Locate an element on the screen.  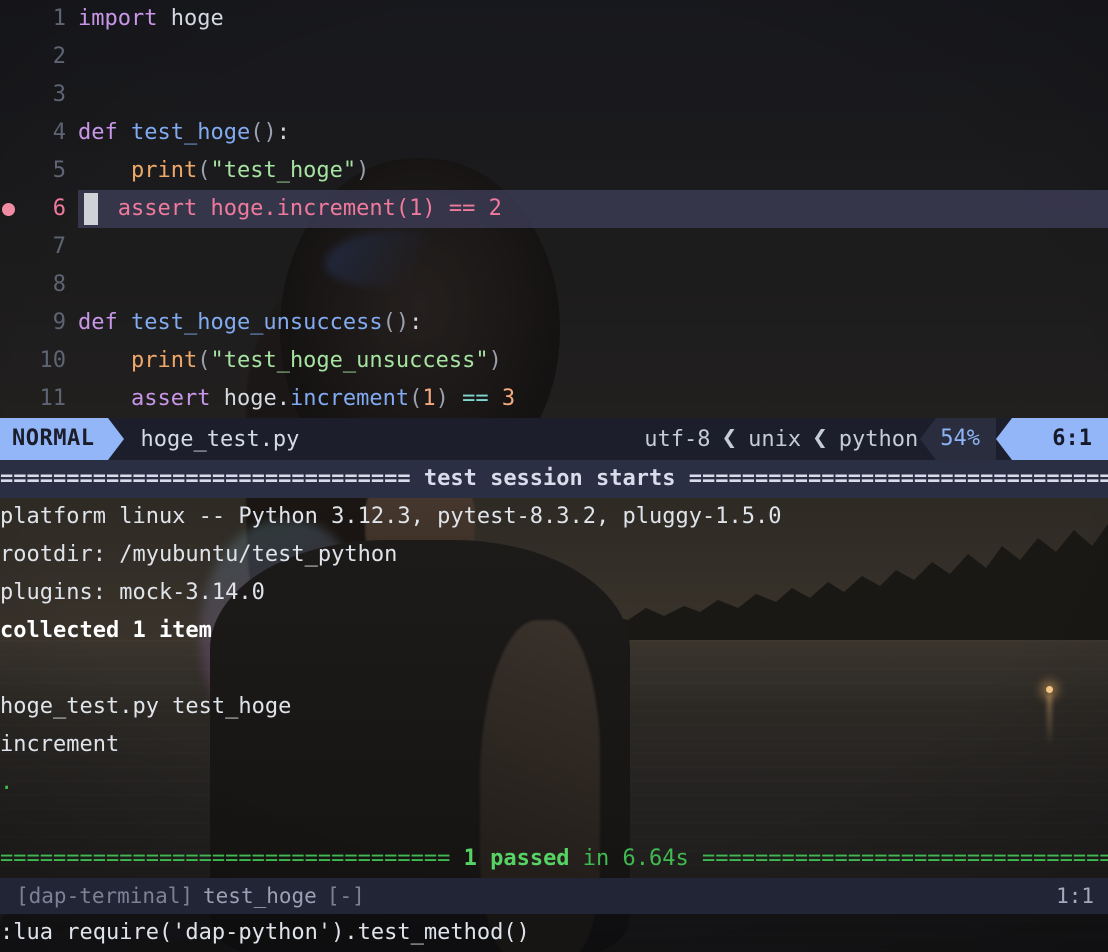
code-text: print("test_hoge") is located at coordinates (223, 170).